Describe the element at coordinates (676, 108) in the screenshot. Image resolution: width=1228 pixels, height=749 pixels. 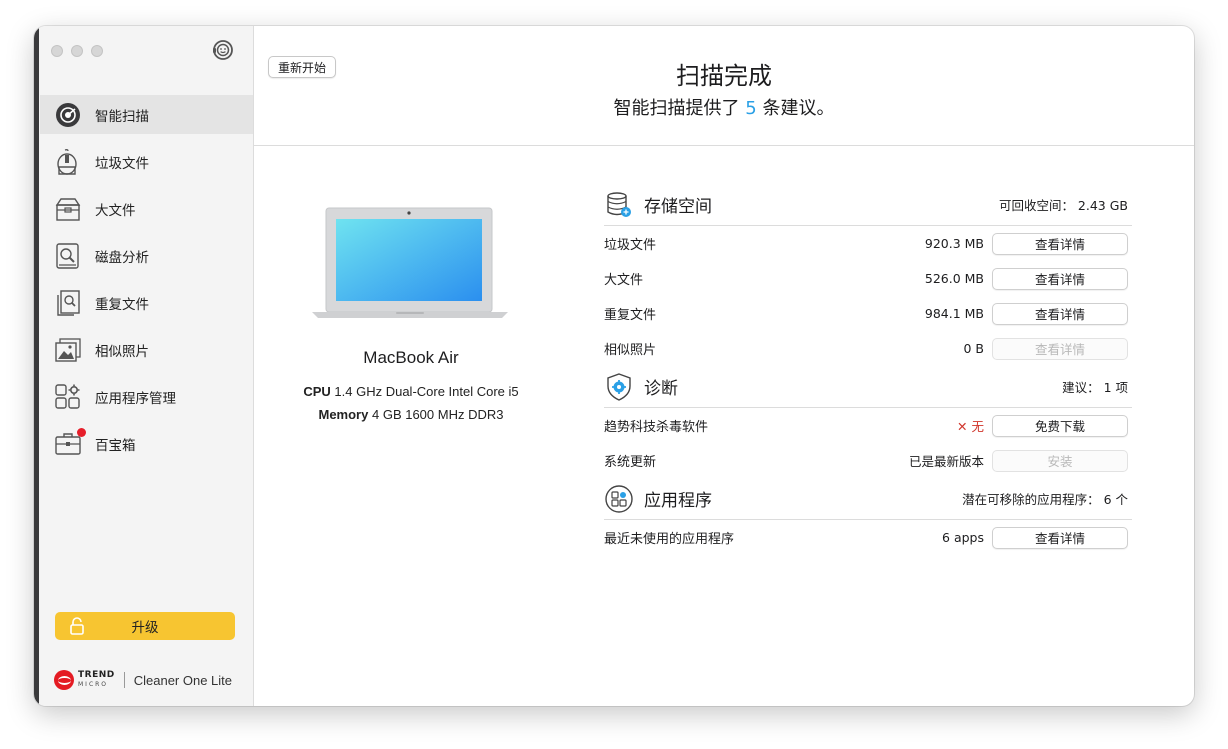
I see `subtitle-prefix: 智能扫描提供了` at that location.